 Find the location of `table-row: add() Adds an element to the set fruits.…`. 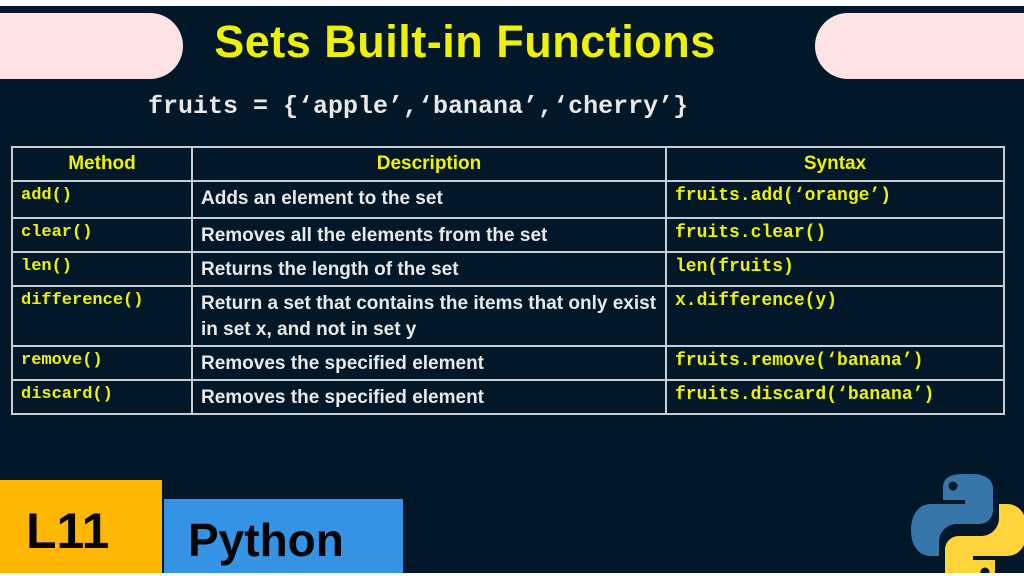

table-row: add() Adds an element to the set fruits.… is located at coordinates (508, 199).